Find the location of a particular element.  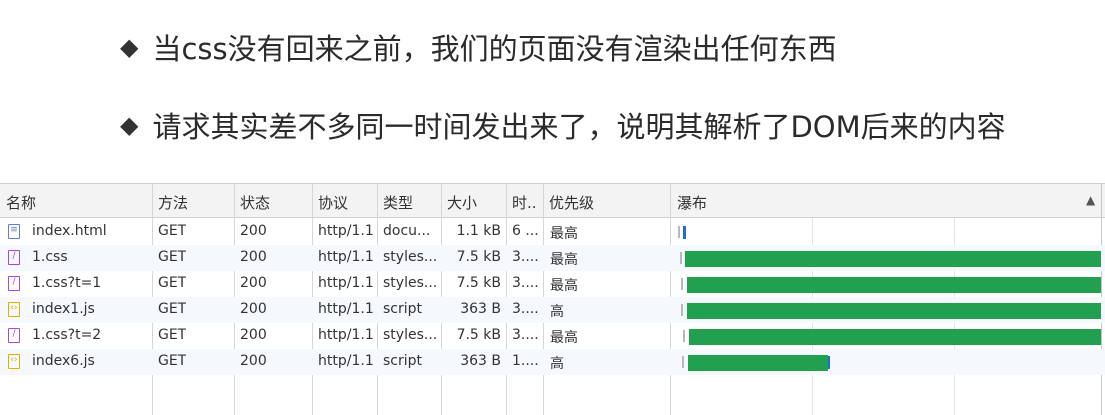

request-name: index1.js is located at coordinates (63, 309).